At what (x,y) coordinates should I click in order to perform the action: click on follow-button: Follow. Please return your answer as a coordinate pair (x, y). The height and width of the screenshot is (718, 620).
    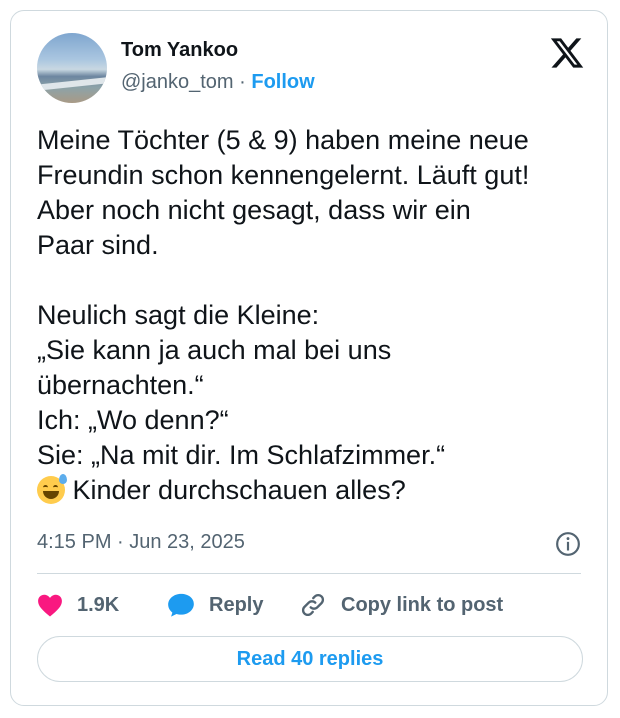
    Looking at the image, I should click on (282, 82).